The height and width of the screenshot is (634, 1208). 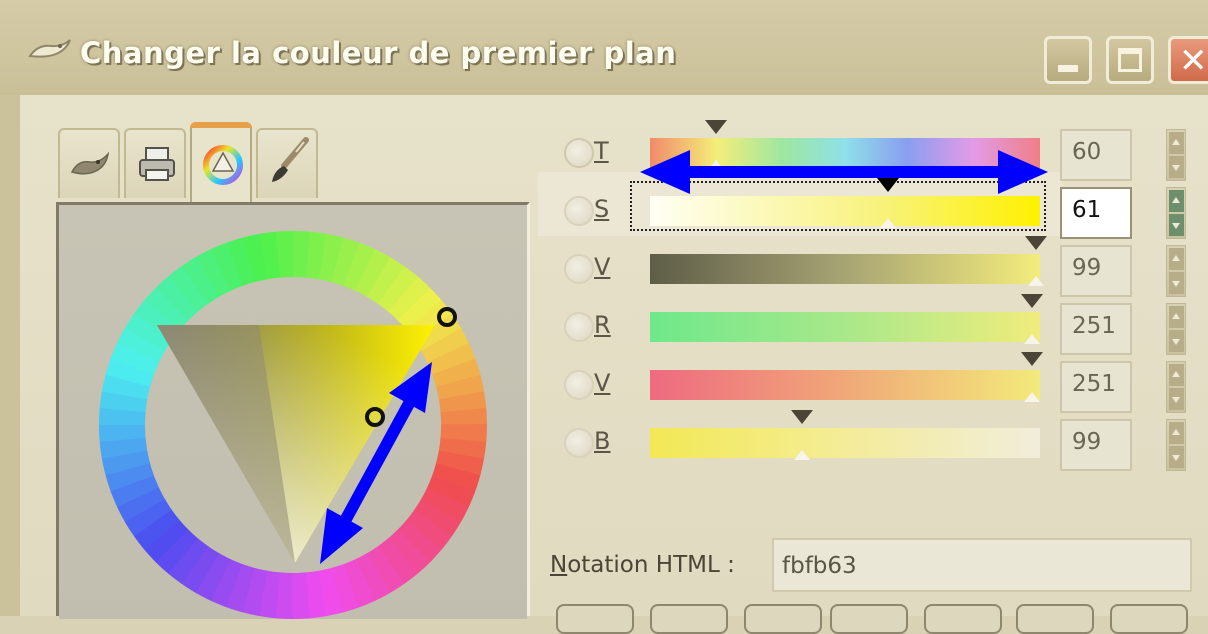 I want to click on radio-green, so click(x=579, y=385).